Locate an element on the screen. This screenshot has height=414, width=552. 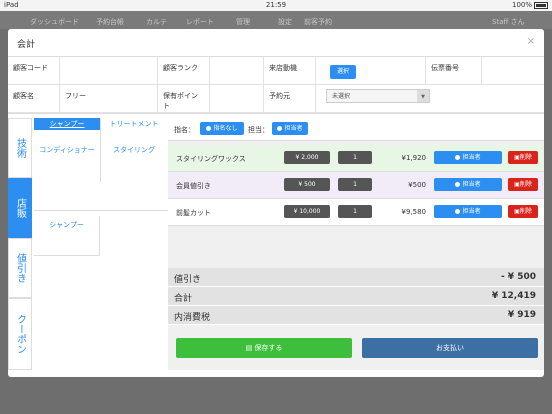
save-button: ▤ 保存する is located at coordinates (264, 348).